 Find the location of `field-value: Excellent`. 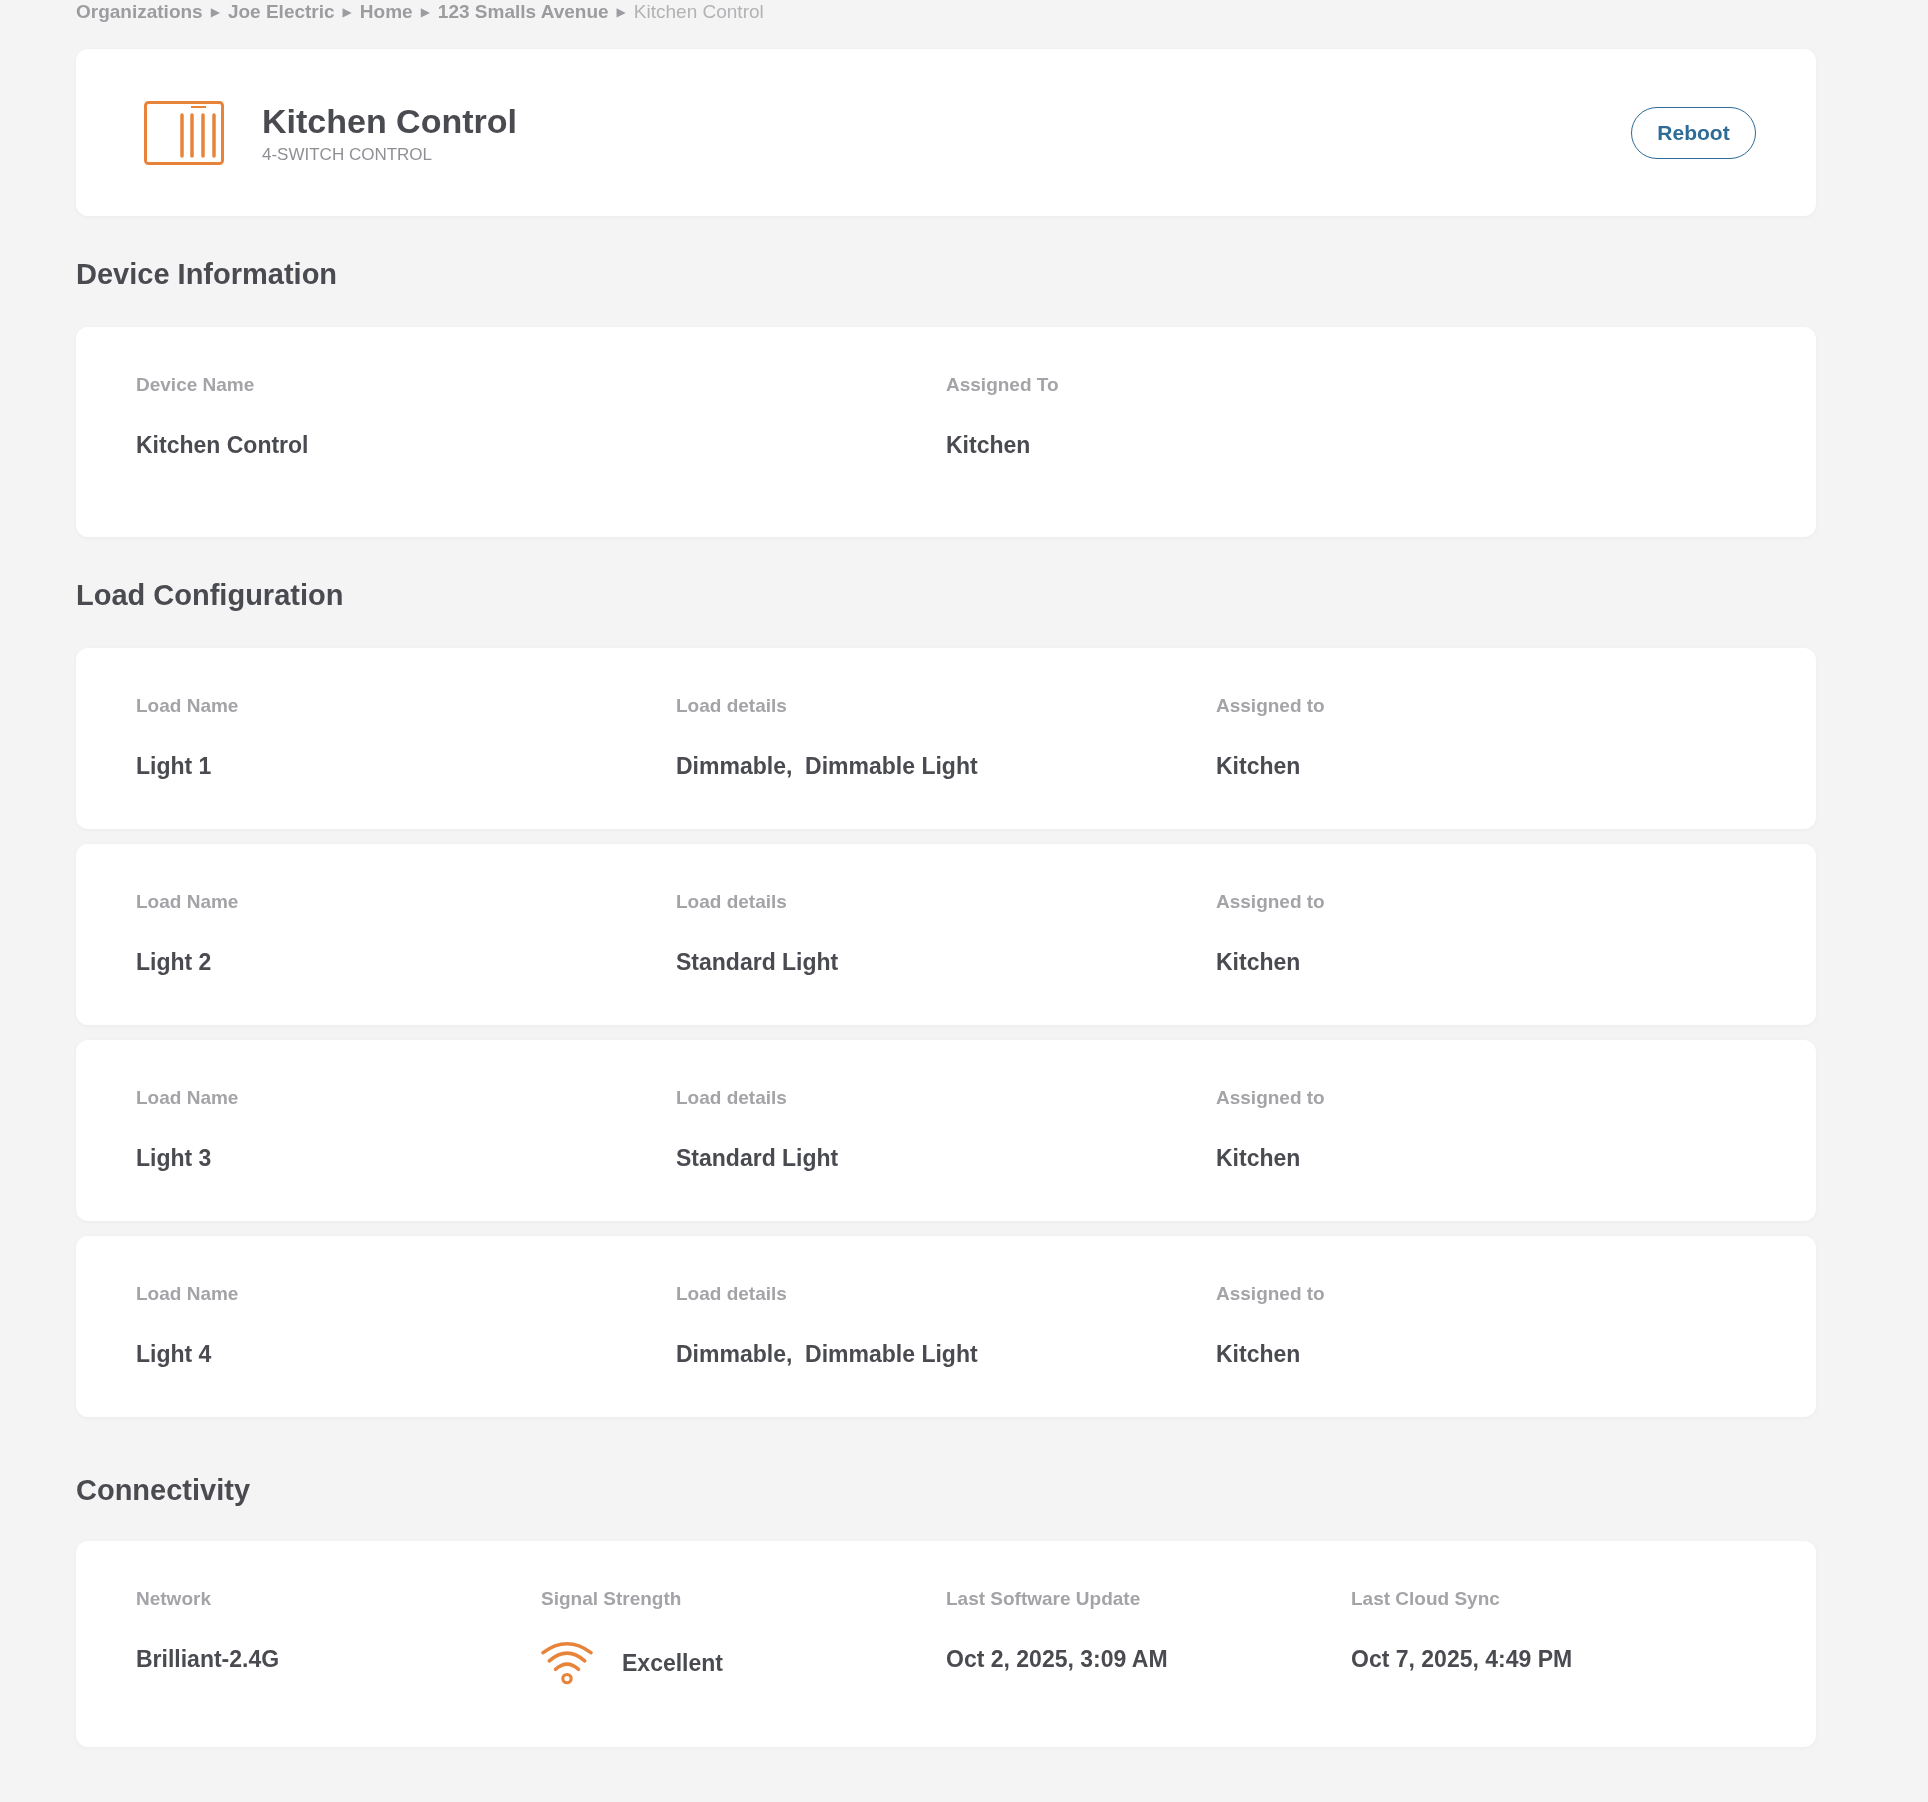

field-value: Excellent is located at coordinates (672, 1663).